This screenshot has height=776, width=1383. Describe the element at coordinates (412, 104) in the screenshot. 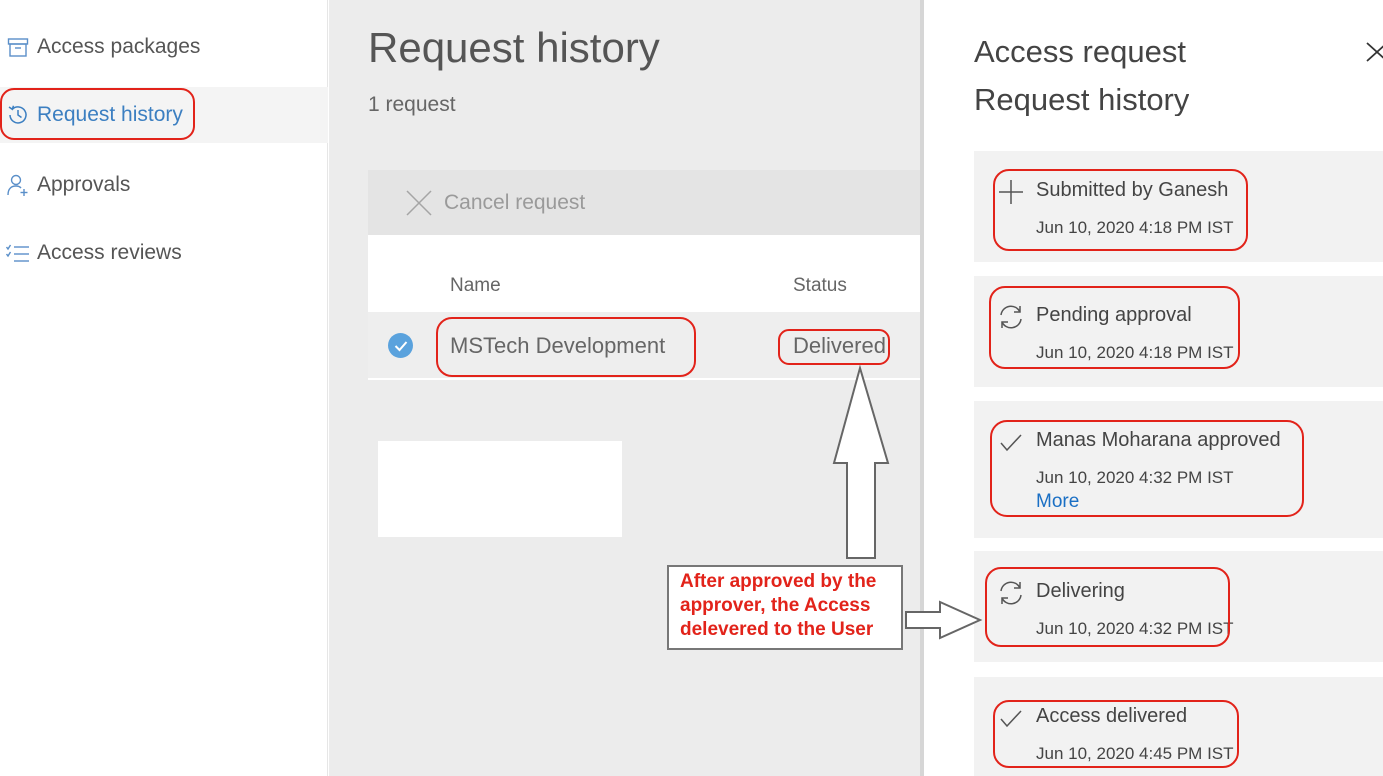

I see `request-count: 1 request` at that location.